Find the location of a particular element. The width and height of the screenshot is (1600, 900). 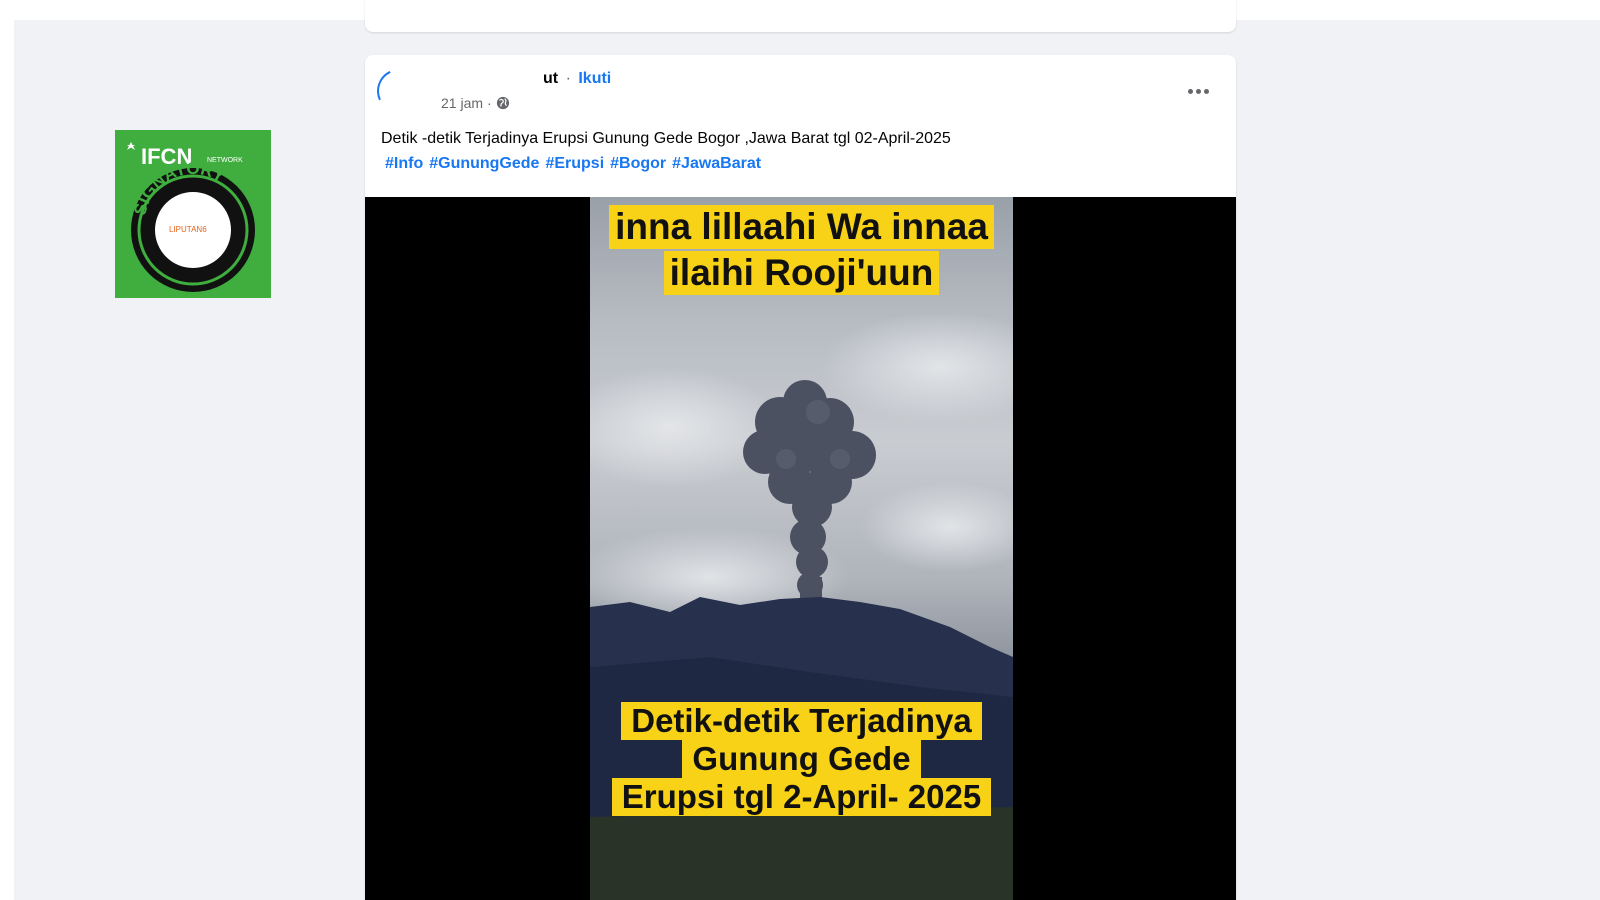

follow-button: Ikuti is located at coordinates (594, 78).